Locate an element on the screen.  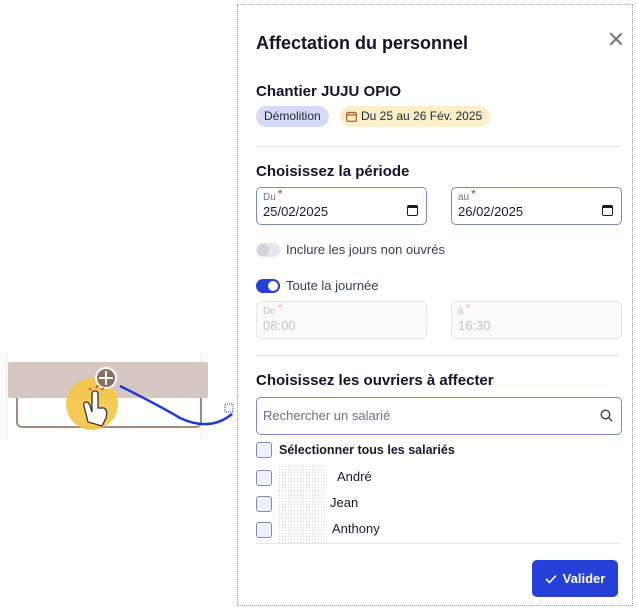
include-non-working-toggle is located at coordinates (268, 249).